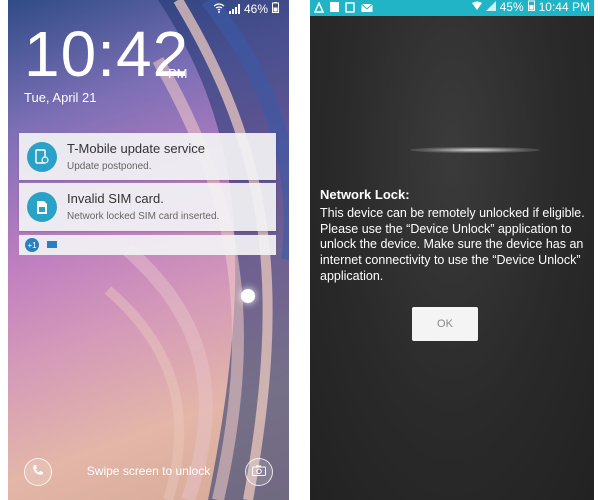 The width and height of the screenshot is (600, 500). What do you see at coordinates (136, 148) in the screenshot?
I see `notification-title: T-Mobile update service` at bounding box center [136, 148].